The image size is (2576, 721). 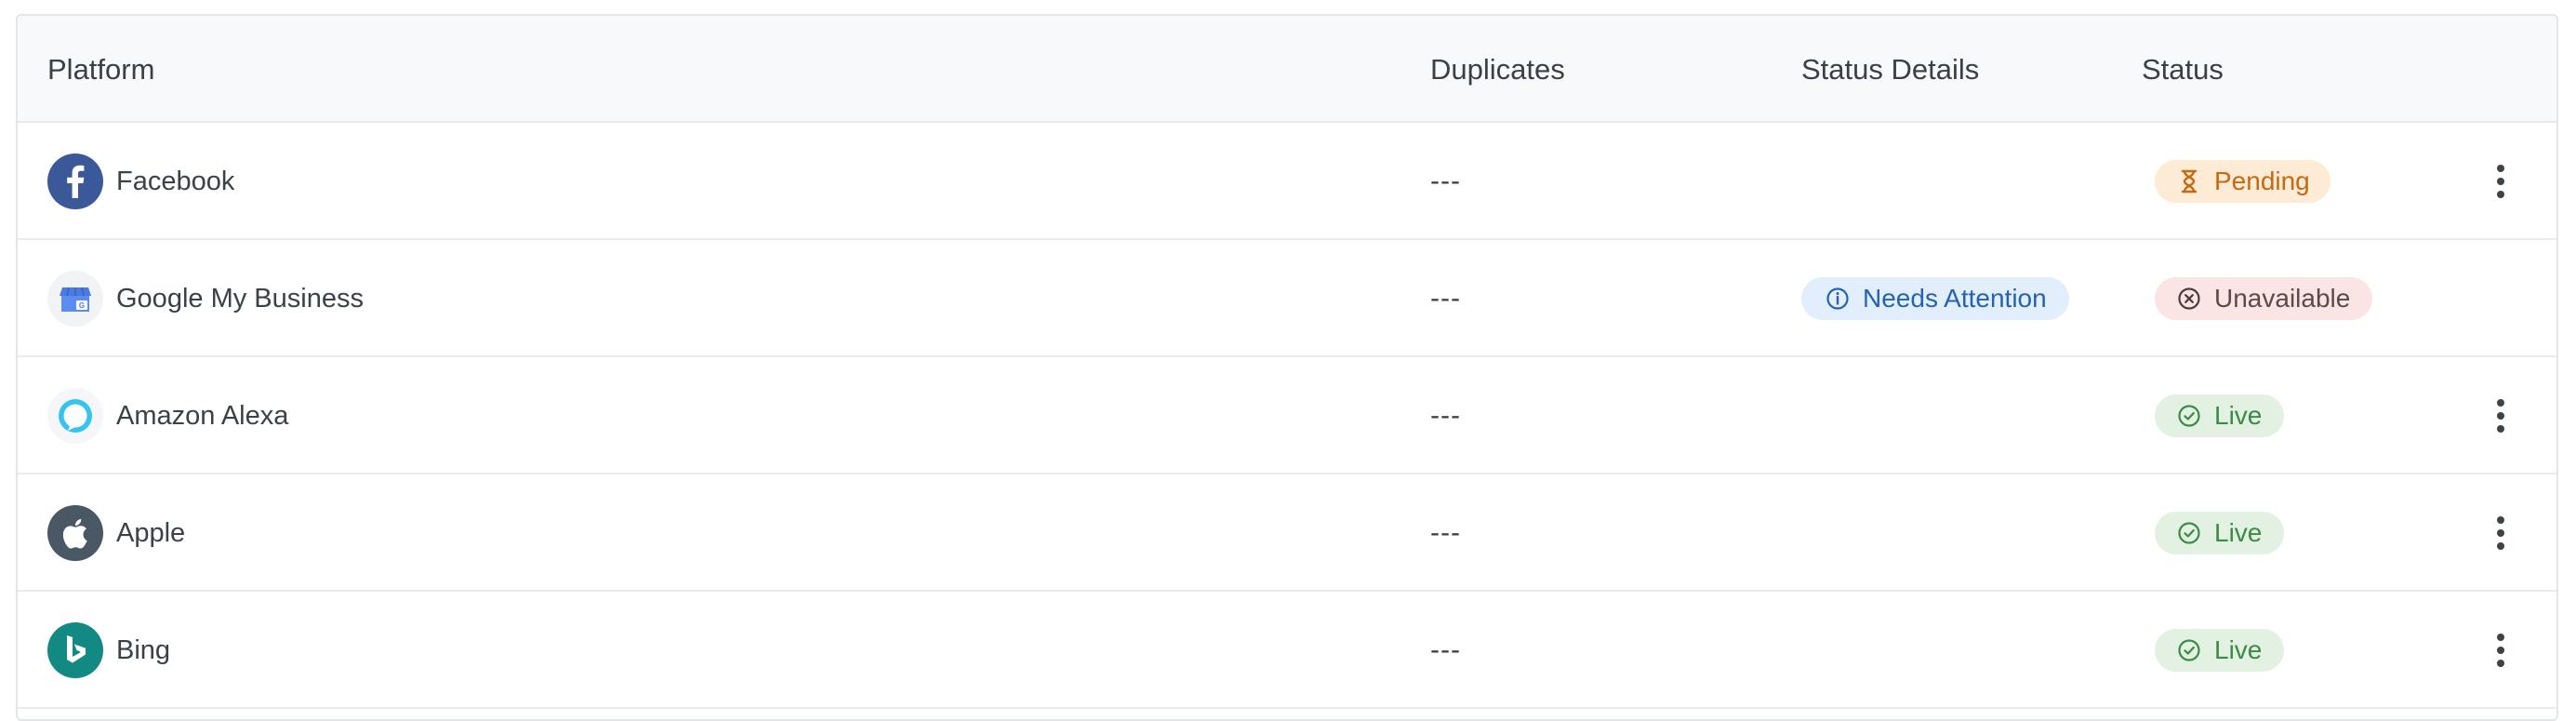 I want to click on status-badge: Unavailable, so click(x=2264, y=298).